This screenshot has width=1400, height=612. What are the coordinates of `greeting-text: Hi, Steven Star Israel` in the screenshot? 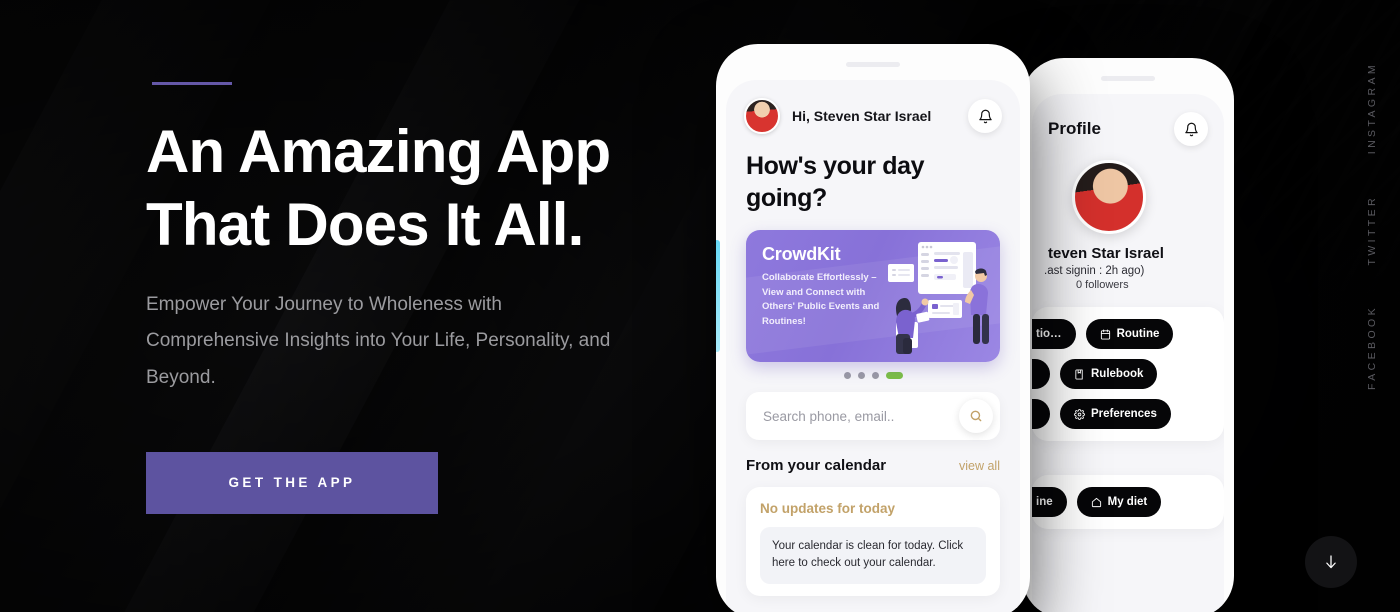 It's located at (862, 116).